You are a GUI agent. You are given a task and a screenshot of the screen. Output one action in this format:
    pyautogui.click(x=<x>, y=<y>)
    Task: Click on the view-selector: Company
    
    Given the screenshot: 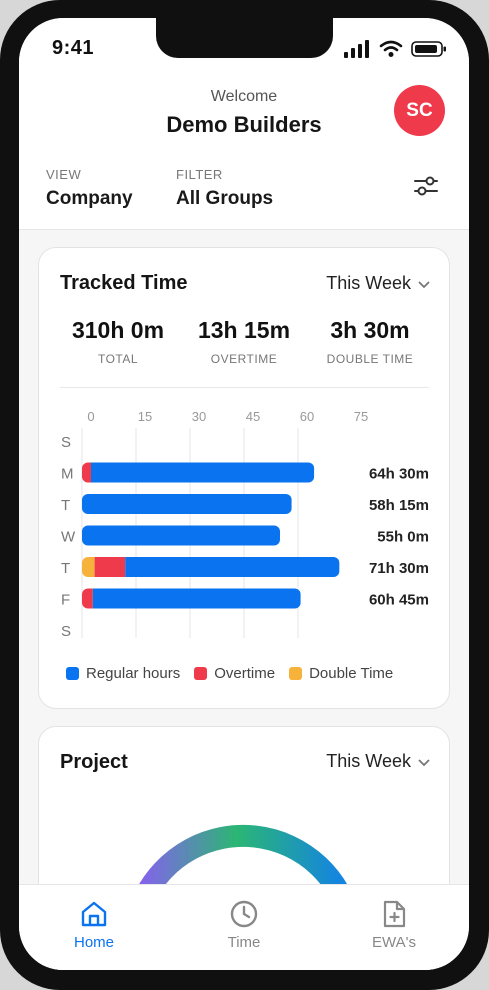 What is the action you would take?
    pyautogui.click(x=89, y=199)
    